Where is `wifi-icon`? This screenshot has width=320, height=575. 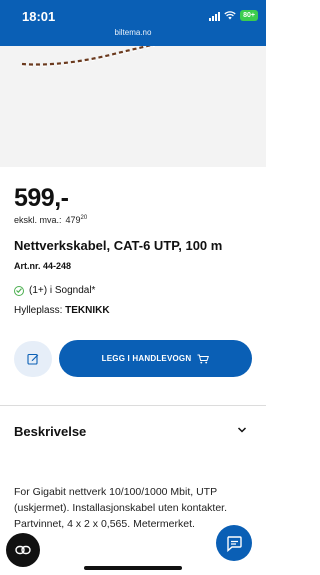 wifi-icon is located at coordinates (230, 15).